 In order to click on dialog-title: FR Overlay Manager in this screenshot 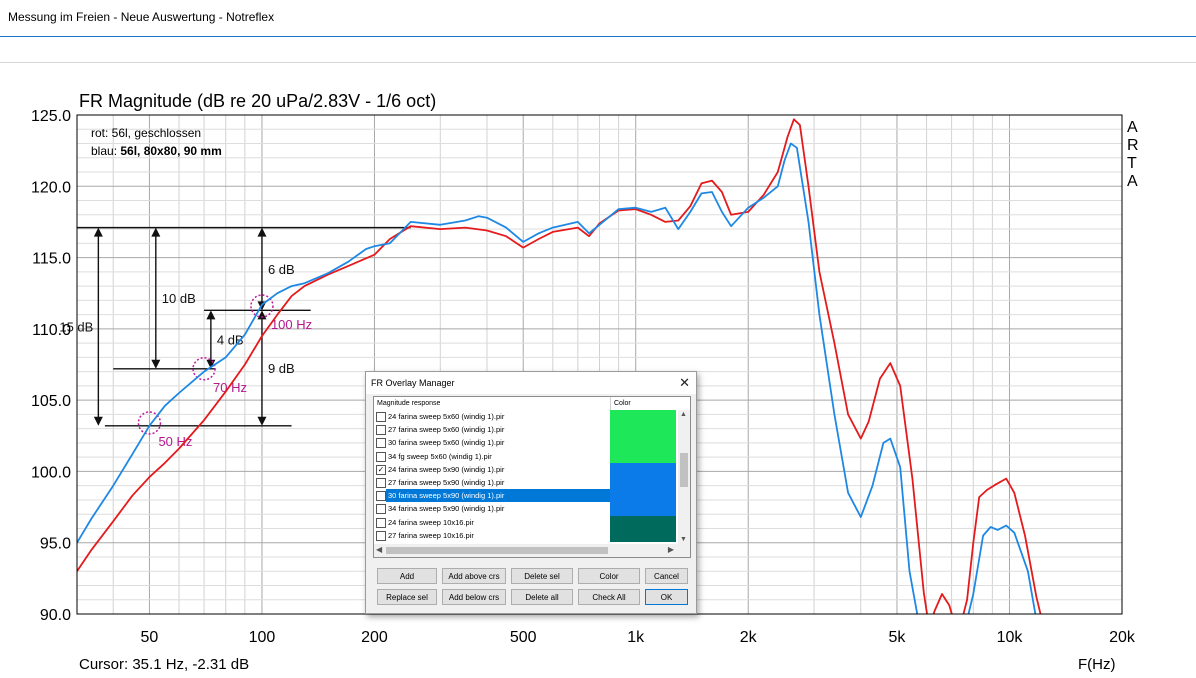, I will do `click(413, 383)`.